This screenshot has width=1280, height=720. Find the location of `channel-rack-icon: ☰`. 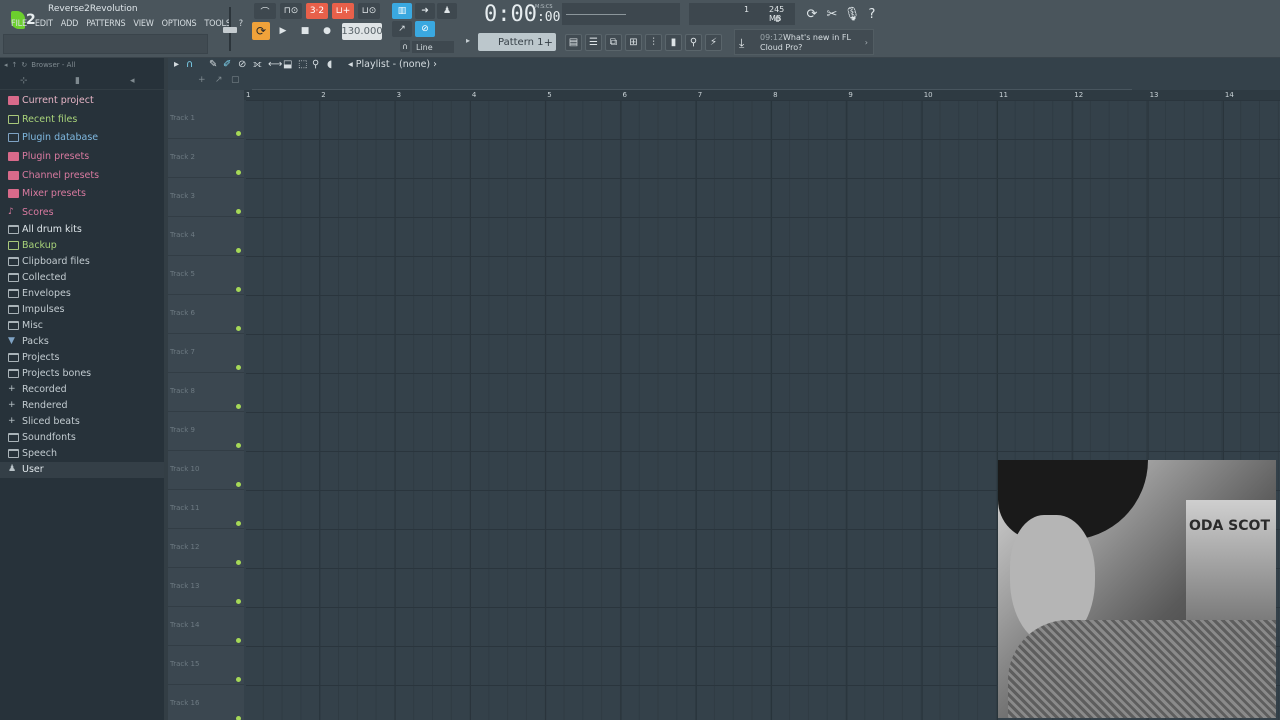

channel-rack-icon: ☰ is located at coordinates (593, 42).